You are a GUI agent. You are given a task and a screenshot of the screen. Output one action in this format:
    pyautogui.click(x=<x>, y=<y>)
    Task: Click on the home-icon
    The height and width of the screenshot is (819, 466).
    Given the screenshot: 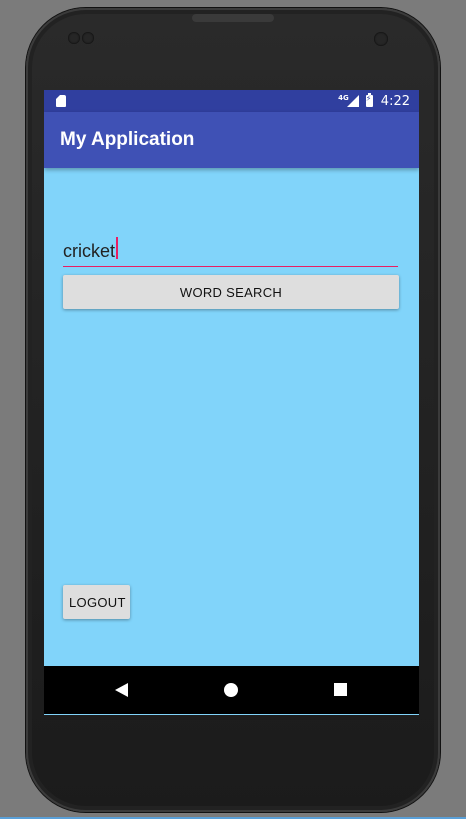 What is the action you would take?
    pyautogui.click(x=231, y=690)
    